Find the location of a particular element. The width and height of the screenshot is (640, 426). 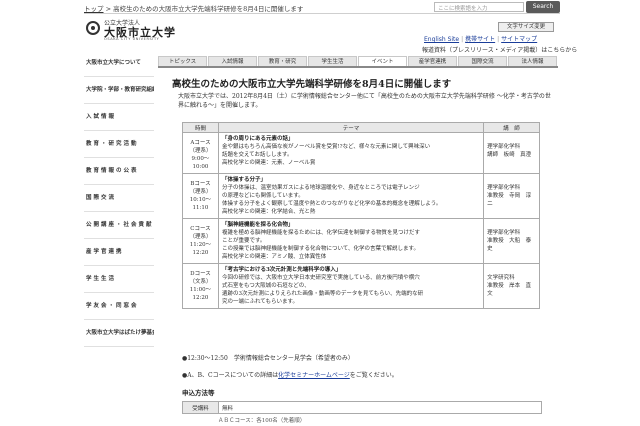

course-name: Bコース is located at coordinates (200, 184).